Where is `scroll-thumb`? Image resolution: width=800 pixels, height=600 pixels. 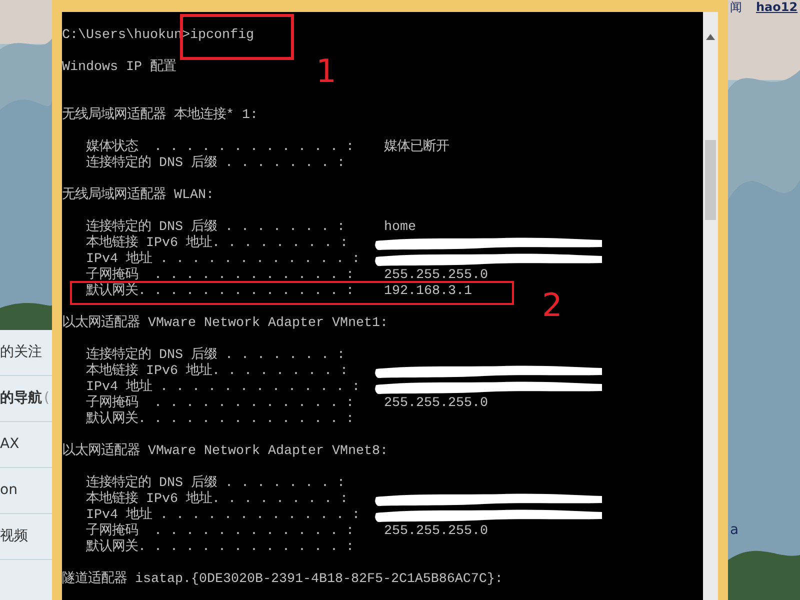 scroll-thumb is located at coordinates (710, 180).